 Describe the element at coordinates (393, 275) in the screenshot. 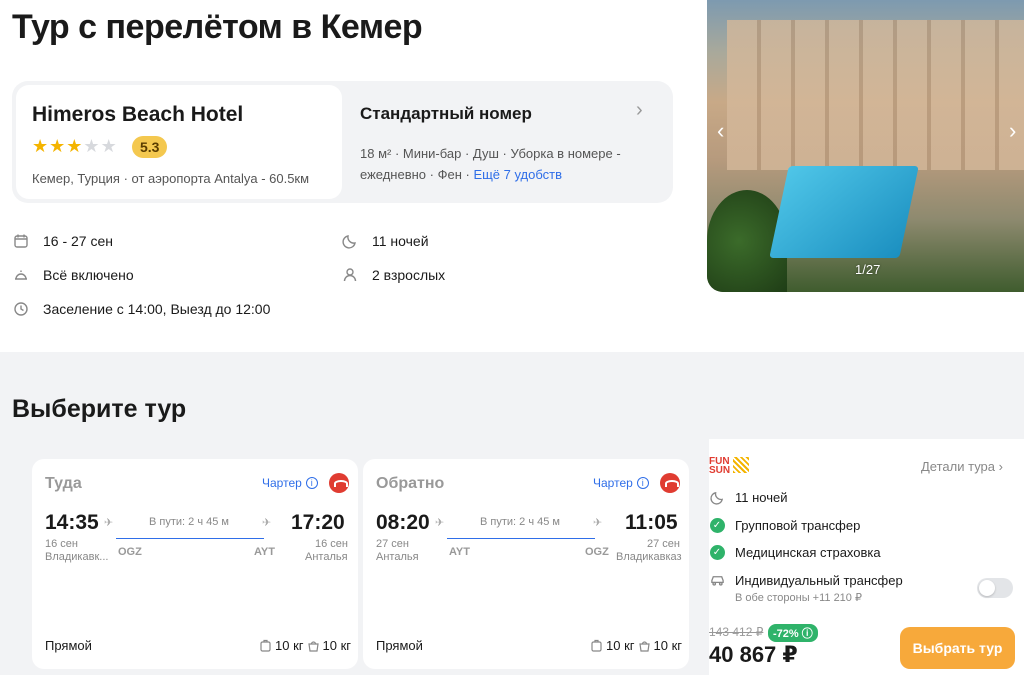

I see `guests-row: 2 взрослых` at that location.